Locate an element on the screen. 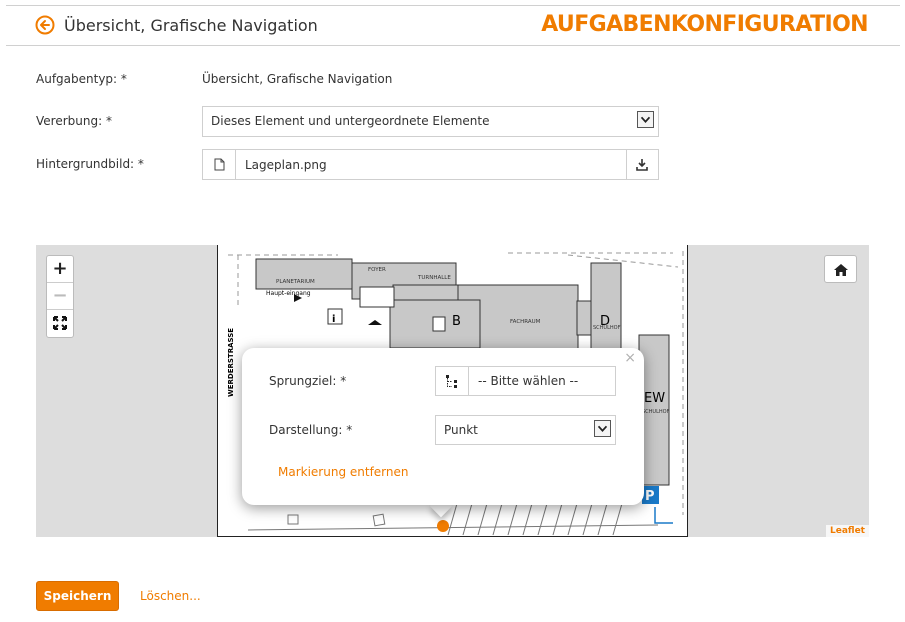  street-label: WERDERSTRASSE is located at coordinates (231, 362).